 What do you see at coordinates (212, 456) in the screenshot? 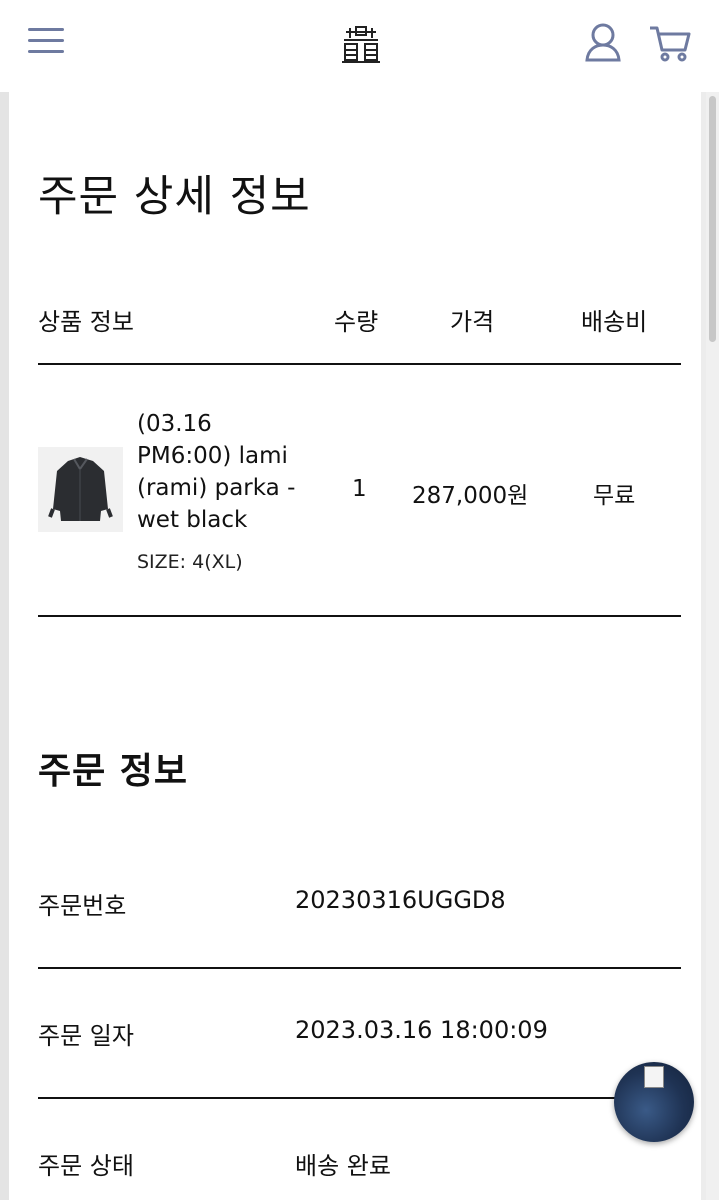
I see `product-name-line: PM6:00) lami` at bounding box center [212, 456].